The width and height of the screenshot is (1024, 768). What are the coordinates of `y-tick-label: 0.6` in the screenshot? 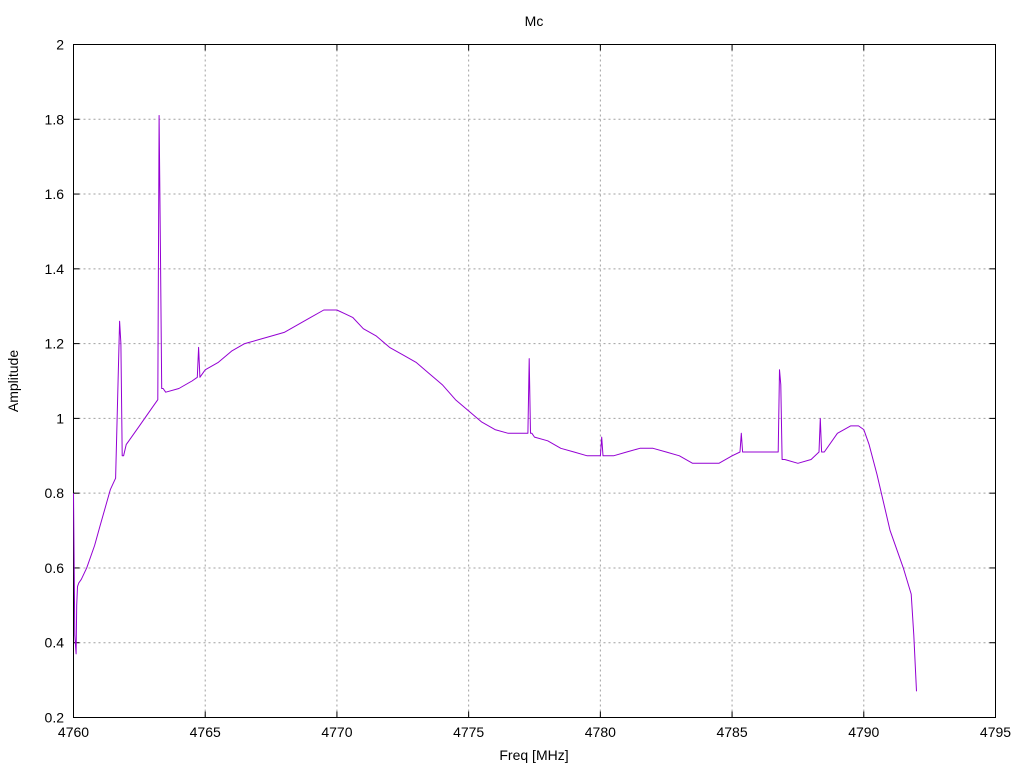 It's located at (55, 568).